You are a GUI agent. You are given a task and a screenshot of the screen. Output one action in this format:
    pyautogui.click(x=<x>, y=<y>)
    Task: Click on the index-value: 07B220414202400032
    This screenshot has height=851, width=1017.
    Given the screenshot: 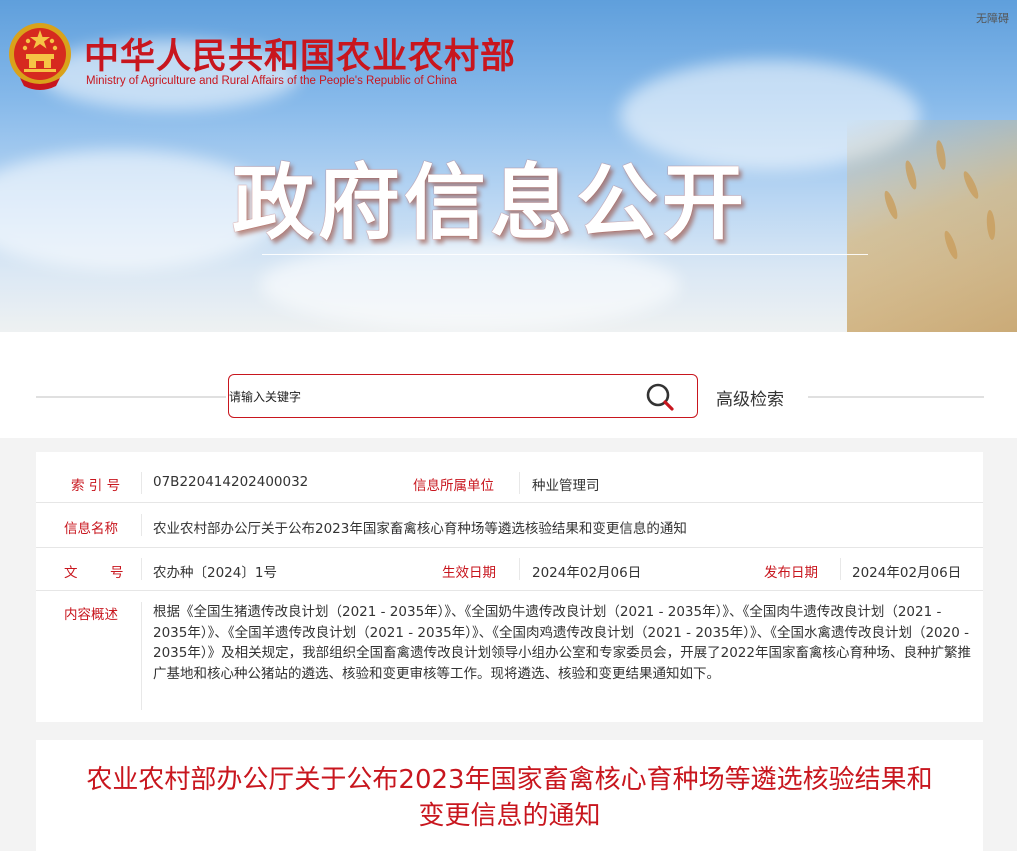 What is the action you would take?
    pyautogui.click(x=231, y=482)
    